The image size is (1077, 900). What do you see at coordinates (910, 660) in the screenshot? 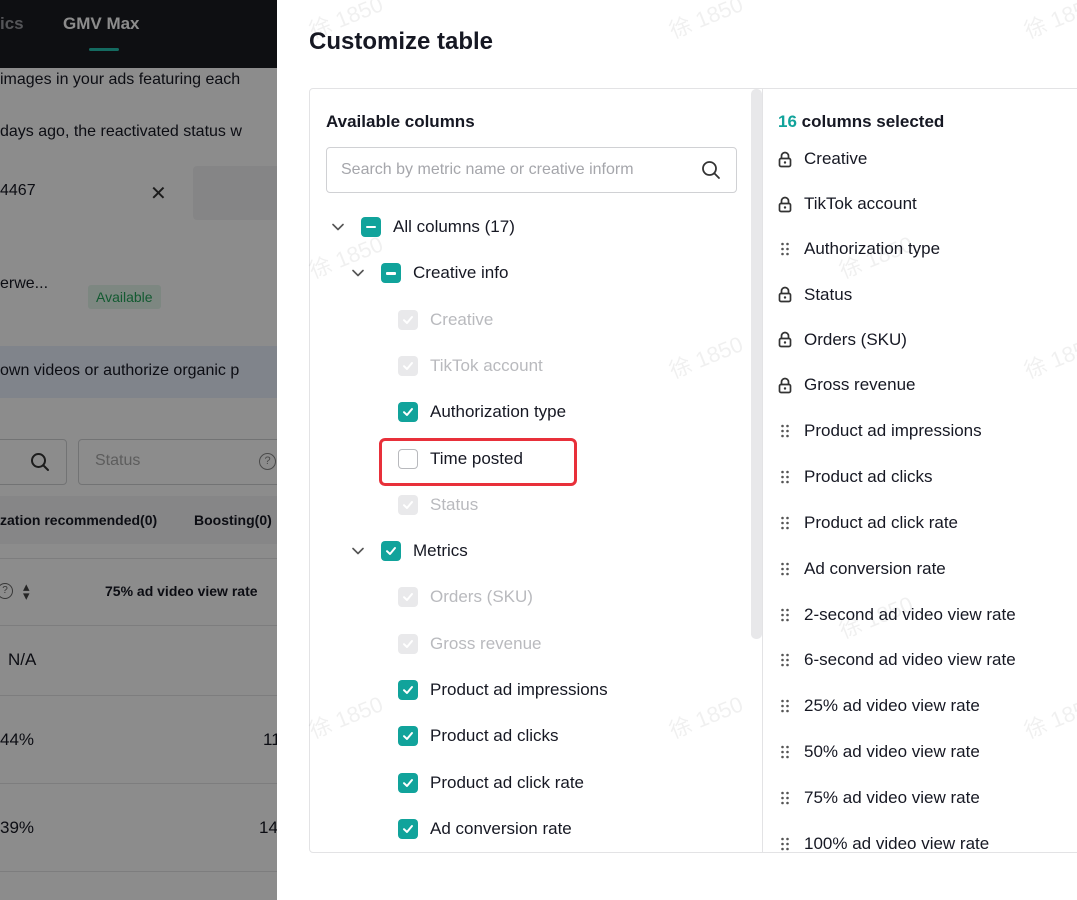
I see `selected-column-label: 6-second ad video view rate` at bounding box center [910, 660].